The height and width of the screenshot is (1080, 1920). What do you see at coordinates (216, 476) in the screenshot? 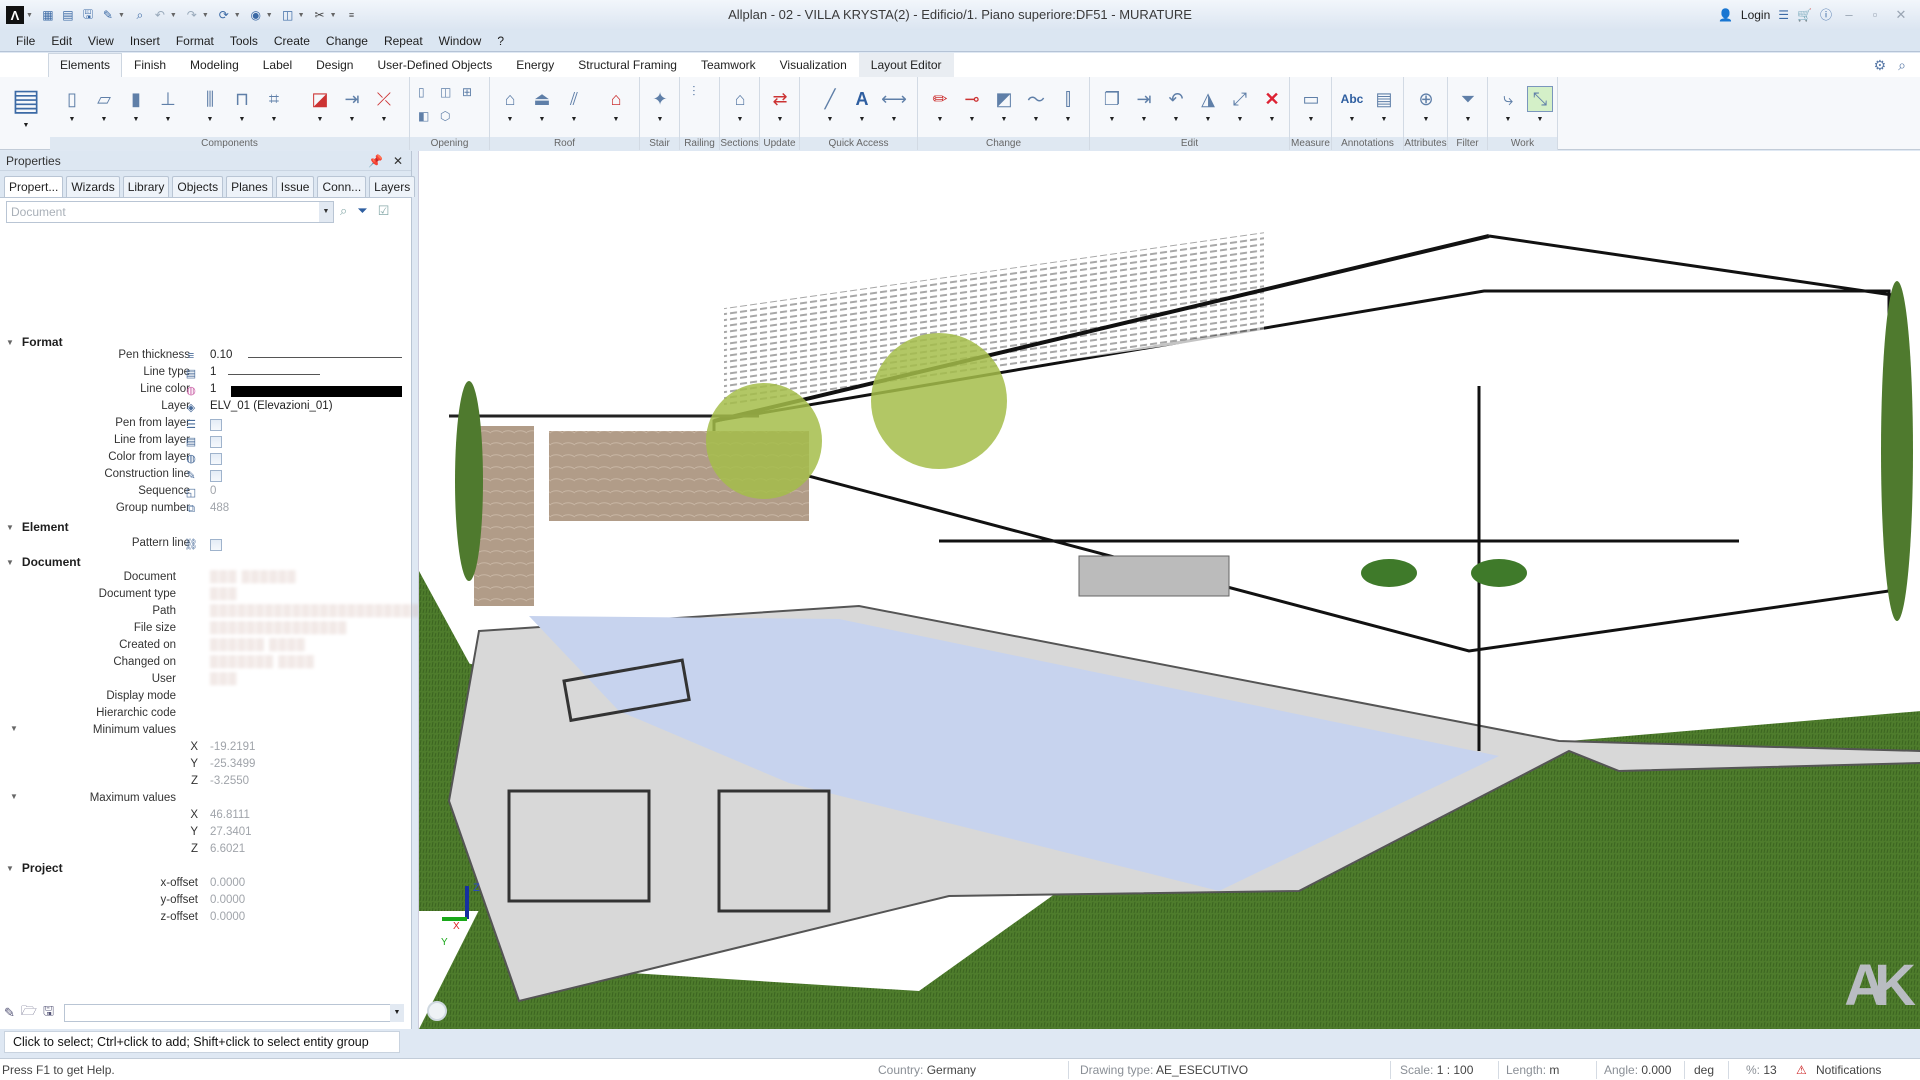
I see `construction-line-checkbox` at bounding box center [216, 476].